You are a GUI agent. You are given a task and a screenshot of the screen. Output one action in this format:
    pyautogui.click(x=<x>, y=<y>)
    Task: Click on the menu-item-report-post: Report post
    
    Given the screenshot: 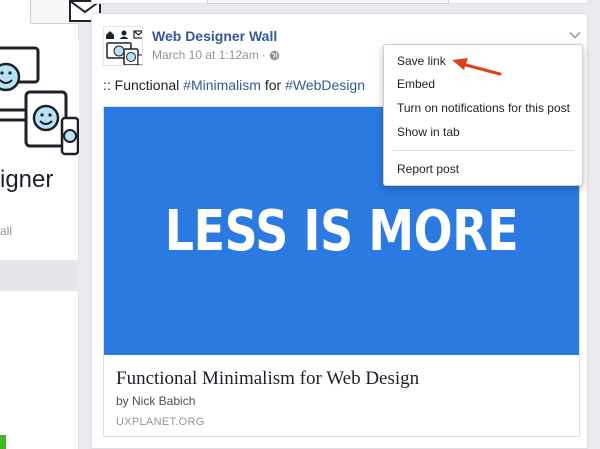 What is the action you would take?
    pyautogui.click(x=483, y=169)
    